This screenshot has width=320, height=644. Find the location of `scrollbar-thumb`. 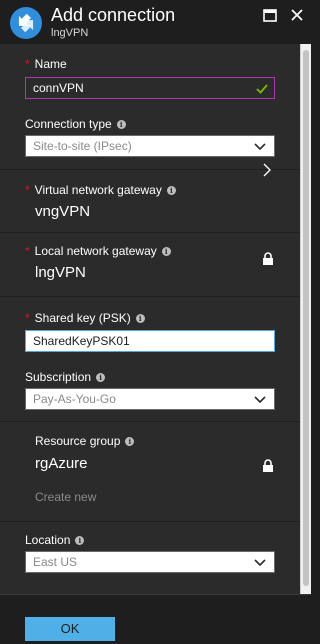

scrollbar-thumb is located at coordinates (306, 318).